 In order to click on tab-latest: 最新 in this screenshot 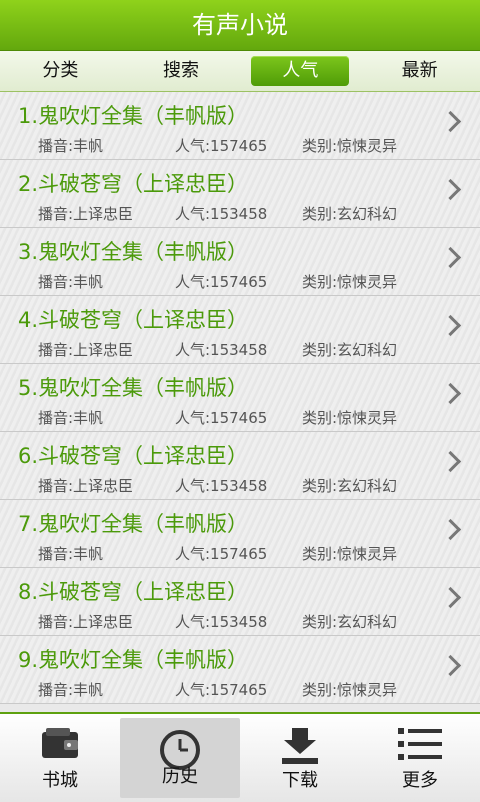, I will do `click(419, 71)`.